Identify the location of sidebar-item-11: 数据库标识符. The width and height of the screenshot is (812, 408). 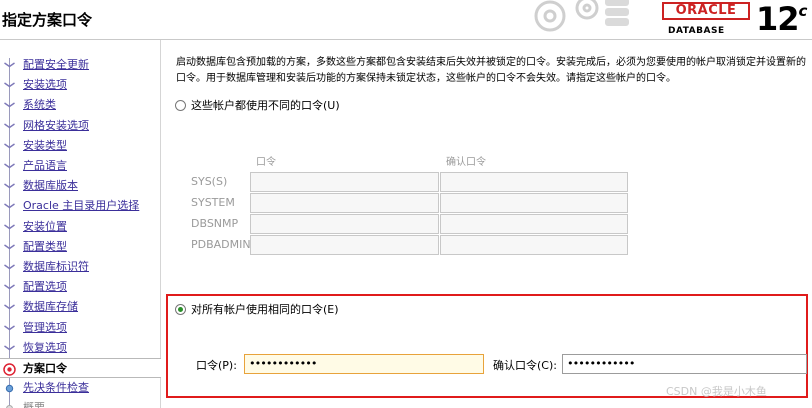
(80, 267).